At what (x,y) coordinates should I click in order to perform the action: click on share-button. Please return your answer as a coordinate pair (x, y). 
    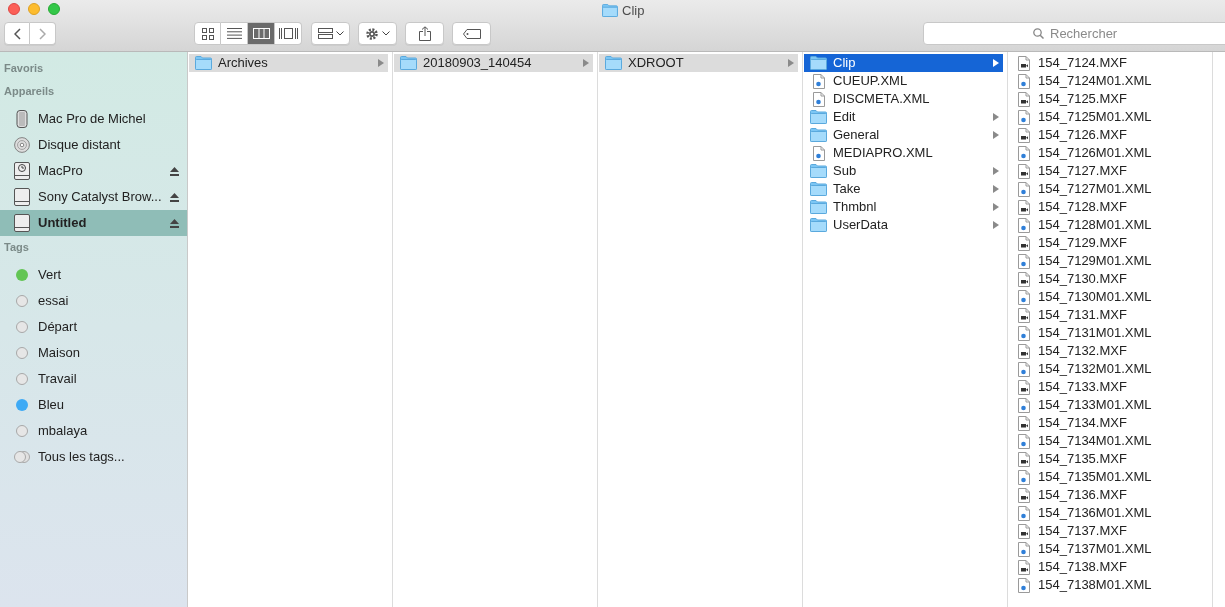
    Looking at the image, I should click on (424, 34).